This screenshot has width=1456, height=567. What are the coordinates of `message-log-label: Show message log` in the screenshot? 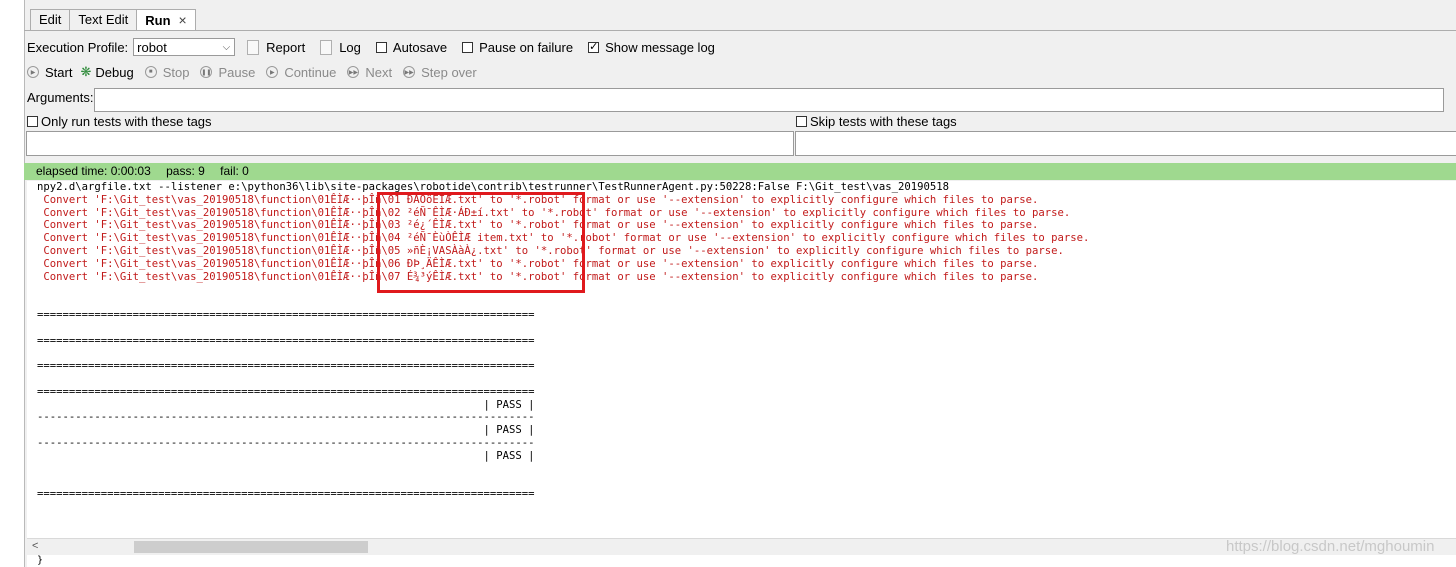 It's located at (660, 47).